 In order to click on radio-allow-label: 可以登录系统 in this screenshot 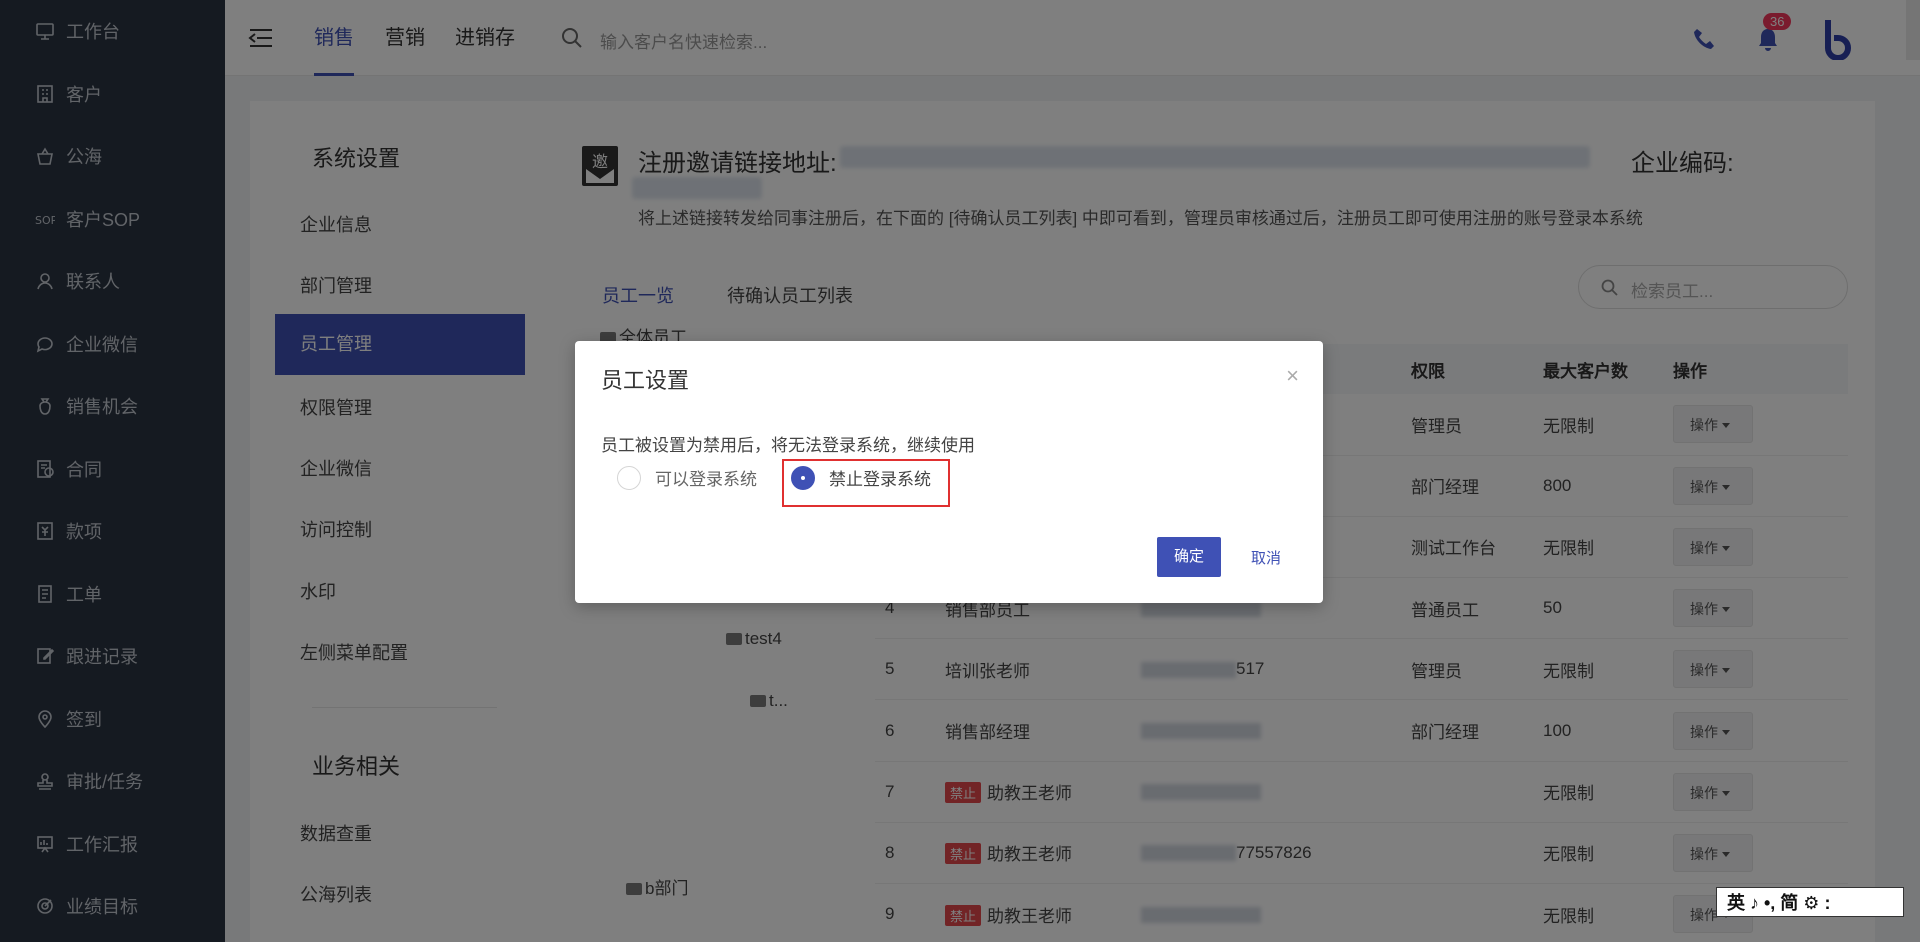, I will do `click(706, 479)`.